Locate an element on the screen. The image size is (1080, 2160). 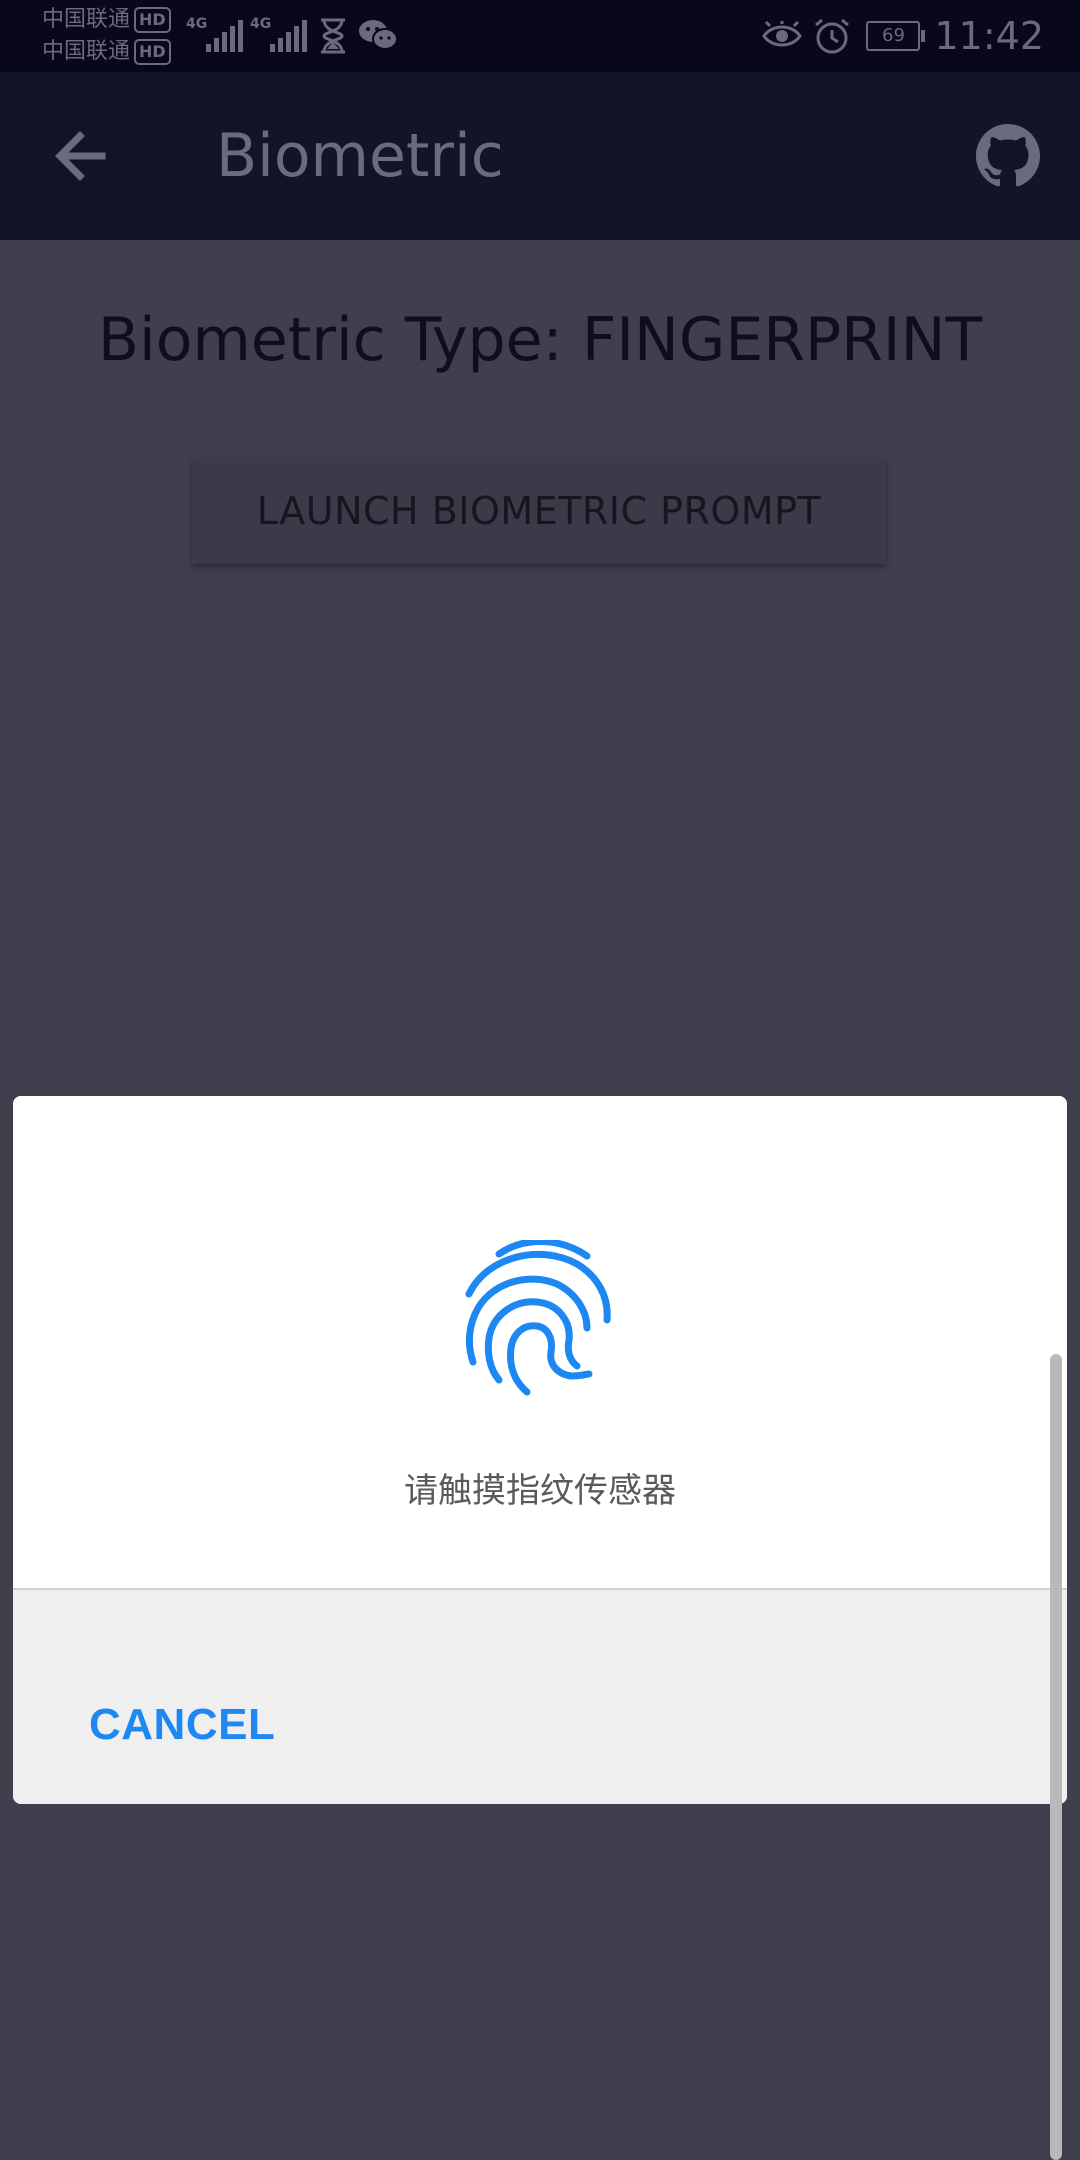
alarm-icon is located at coordinates (832, 36).